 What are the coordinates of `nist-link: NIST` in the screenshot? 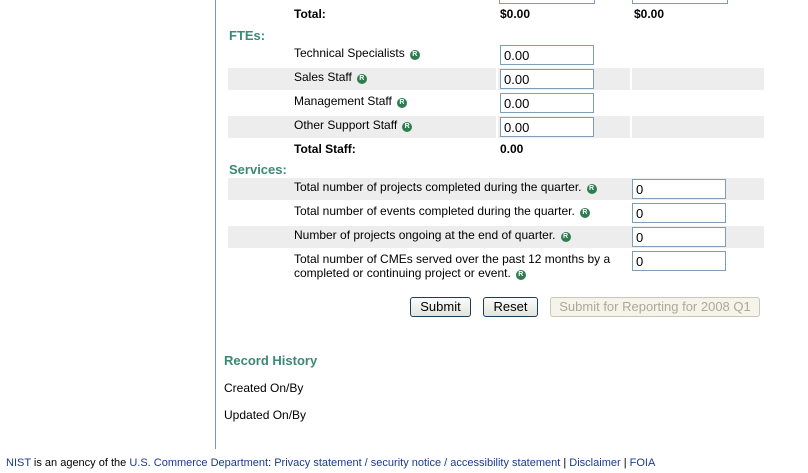 It's located at (18, 463).